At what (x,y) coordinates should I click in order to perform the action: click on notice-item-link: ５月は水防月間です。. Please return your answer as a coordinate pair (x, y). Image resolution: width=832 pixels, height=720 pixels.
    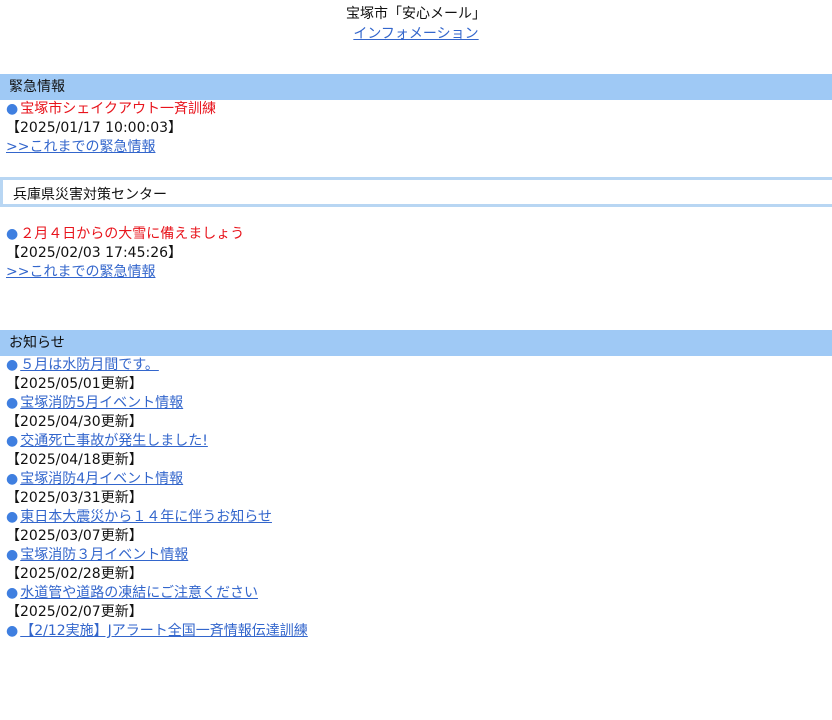
    Looking at the image, I should click on (89, 365).